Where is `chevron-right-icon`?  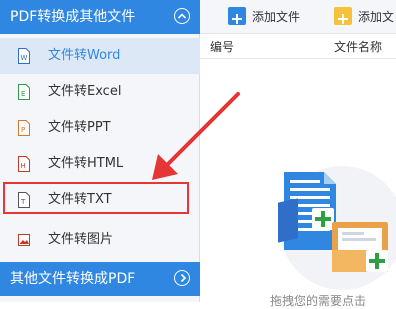
chevron-right-icon is located at coordinates (182, 278).